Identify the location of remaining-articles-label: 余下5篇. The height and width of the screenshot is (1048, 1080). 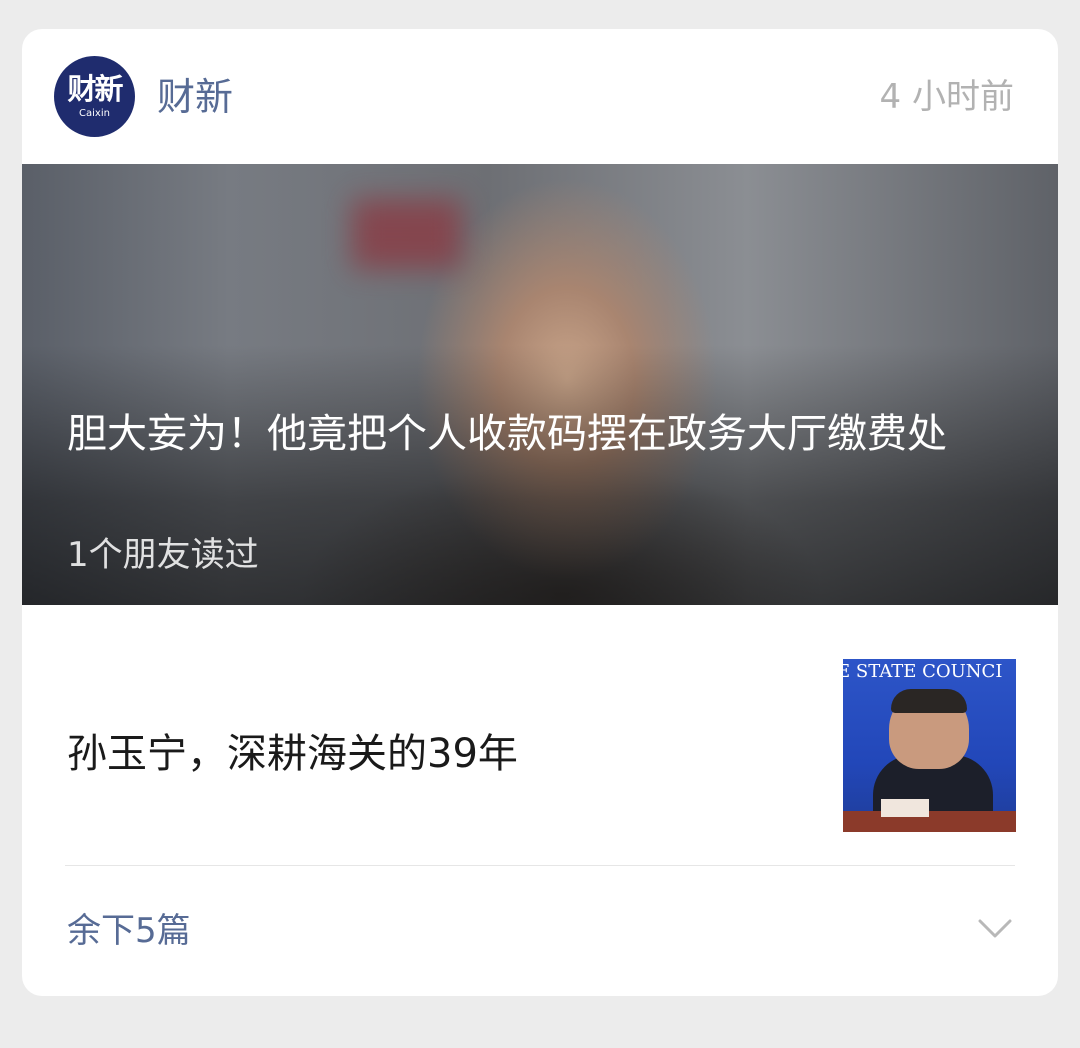
(129, 931).